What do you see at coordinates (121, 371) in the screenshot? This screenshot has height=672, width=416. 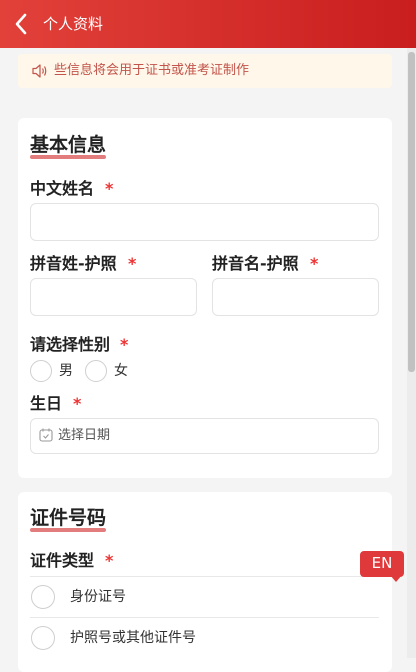 I see `gender-female-label: 女` at bounding box center [121, 371].